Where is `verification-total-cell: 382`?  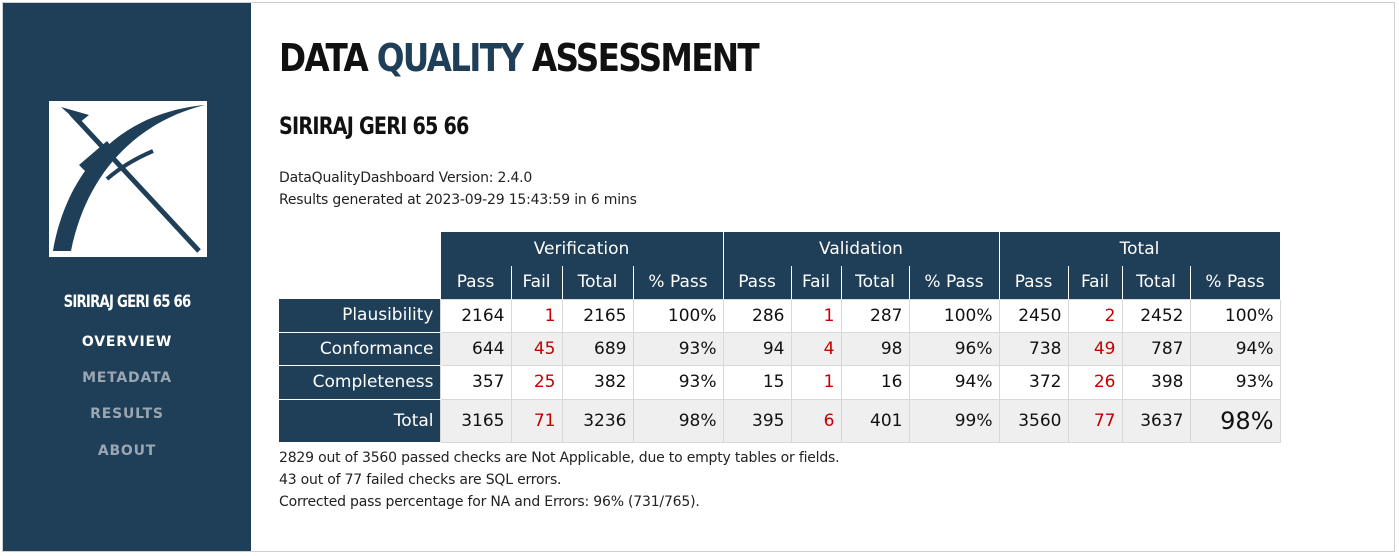
verification-total-cell: 382 is located at coordinates (597, 382).